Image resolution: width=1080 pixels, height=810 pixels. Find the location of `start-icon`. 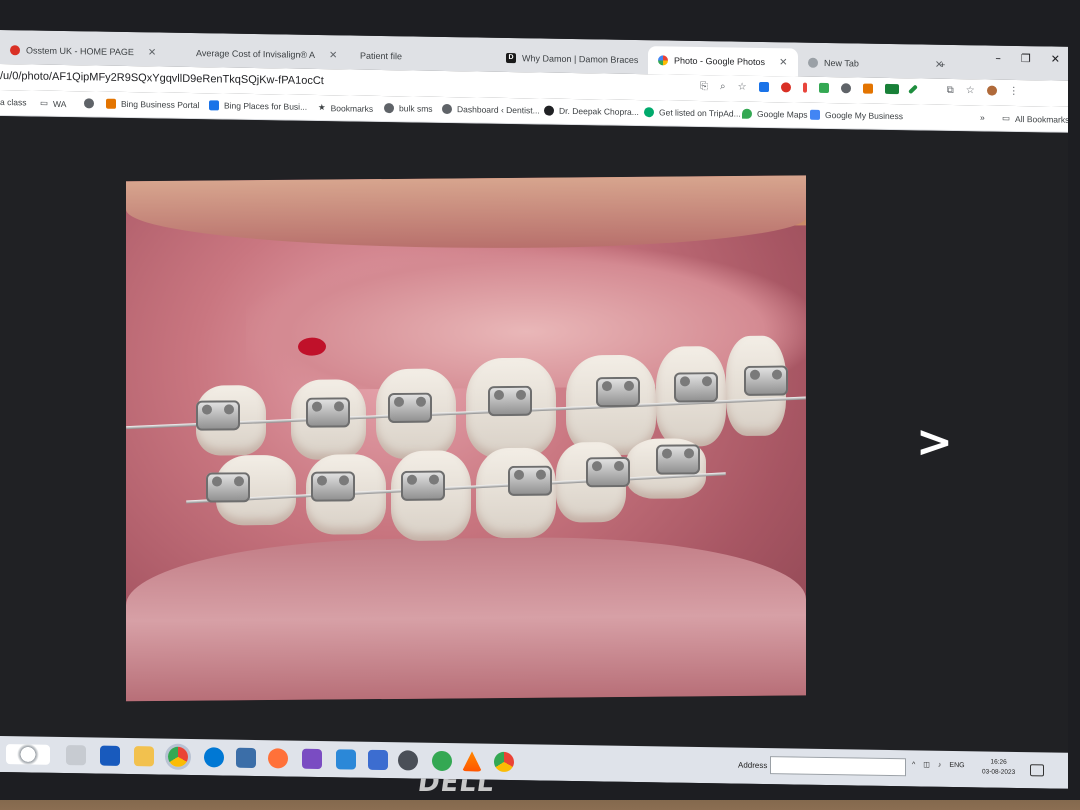

start-icon is located at coordinates (28, 754).